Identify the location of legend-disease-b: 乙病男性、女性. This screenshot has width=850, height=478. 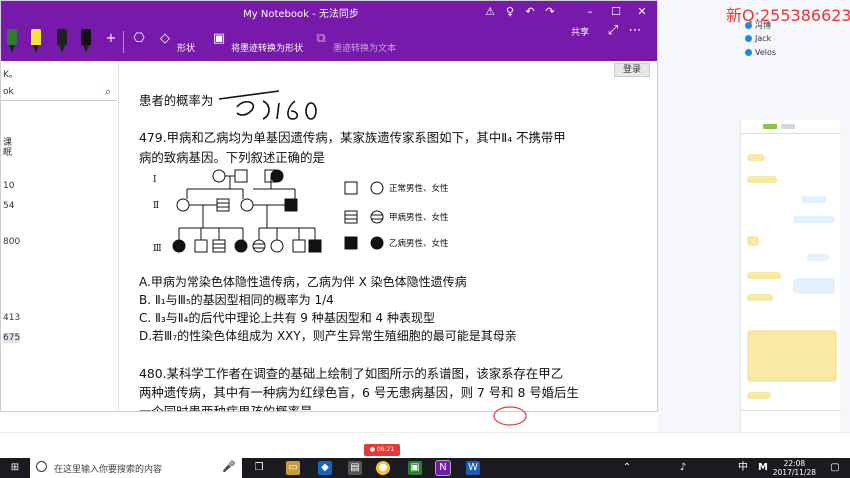
(419, 243).